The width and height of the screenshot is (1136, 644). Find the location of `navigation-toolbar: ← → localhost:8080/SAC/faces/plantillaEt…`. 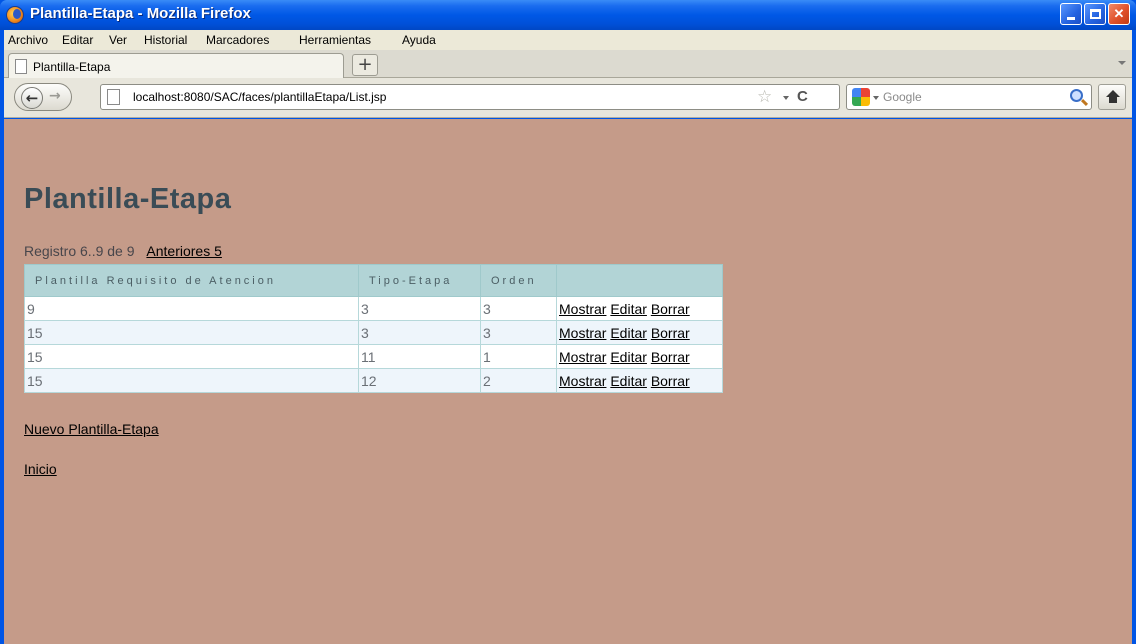

navigation-toolbar: ← → localhost:8080/SAC/faces/plantillaEt… is located at coordinates (568, 98).